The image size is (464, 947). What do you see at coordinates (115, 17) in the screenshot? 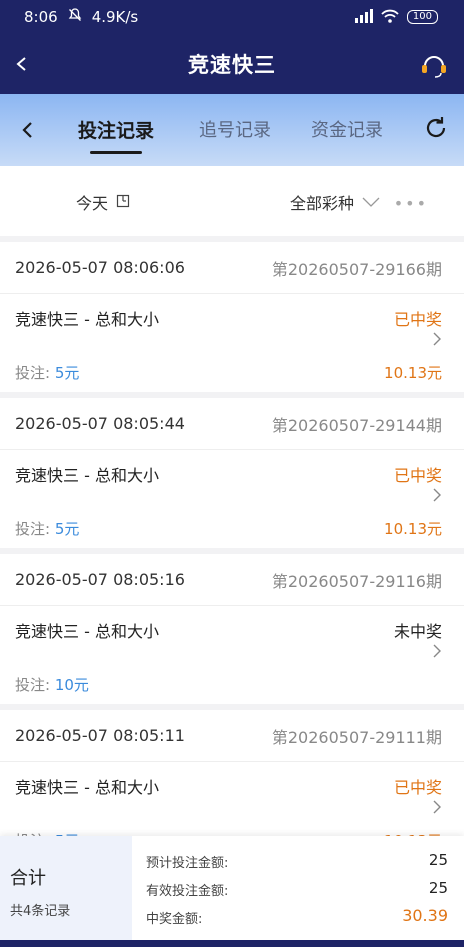
I see `net-speed: 4.9K/s` at bounding box center [115, 17].